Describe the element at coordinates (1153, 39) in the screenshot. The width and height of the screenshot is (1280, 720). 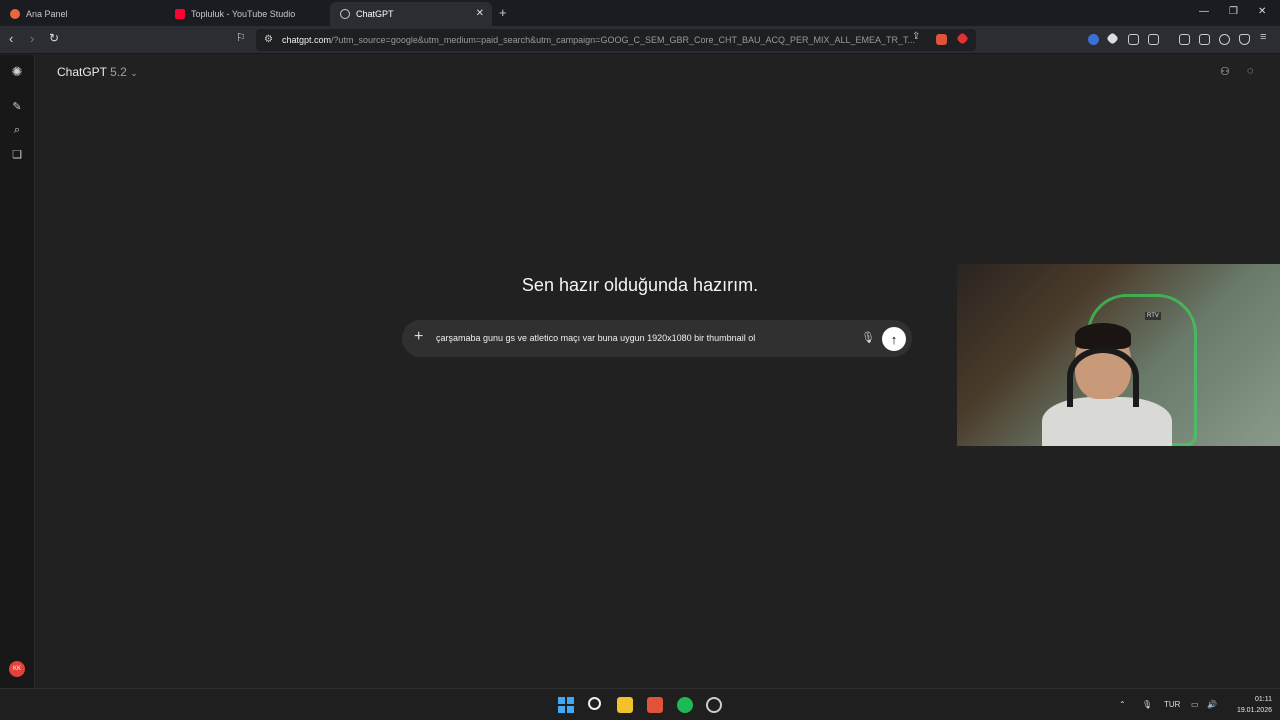
I see `wallet-icon` at that location.